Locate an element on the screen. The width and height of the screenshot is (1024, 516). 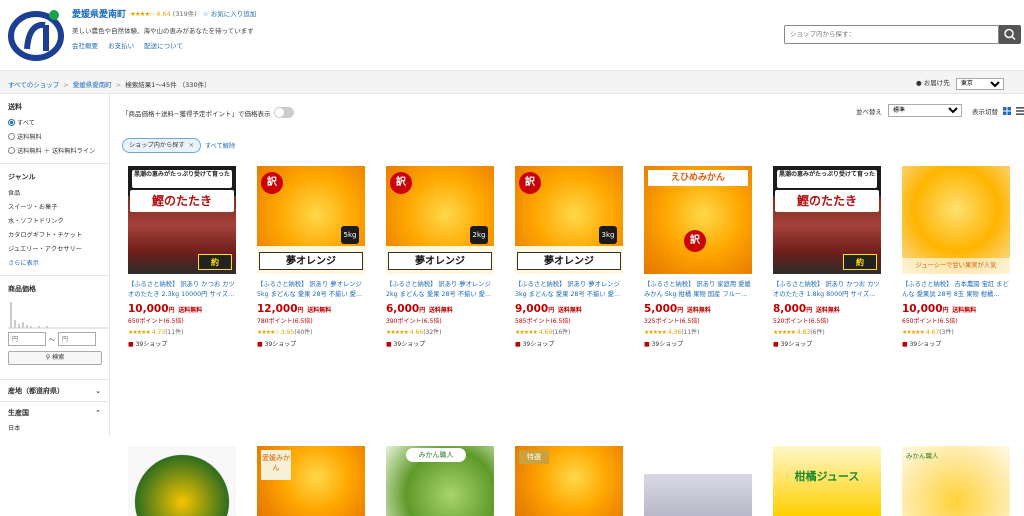
product-points: 650ポイント(6.5倍) is located at coordinates (930, 321).